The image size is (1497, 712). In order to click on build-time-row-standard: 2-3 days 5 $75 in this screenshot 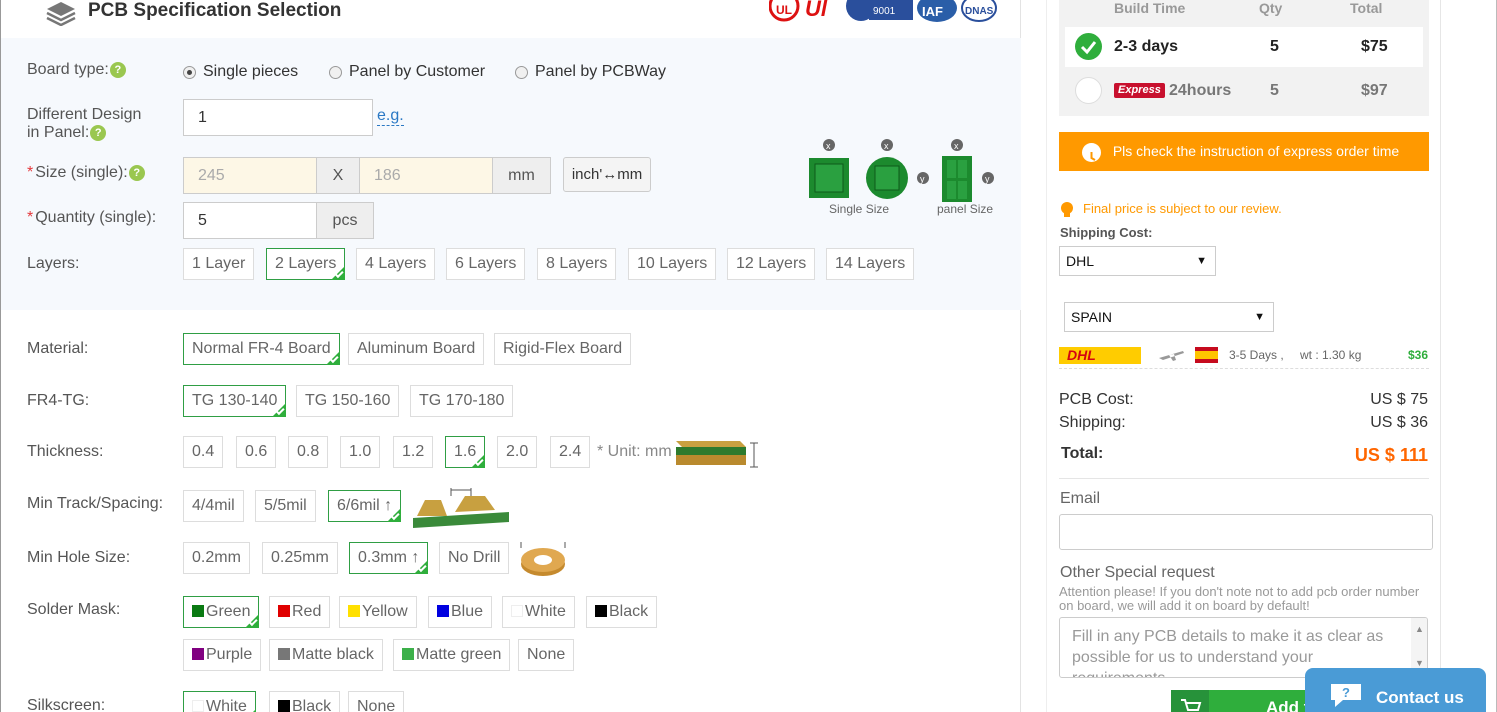, I will do `click(1244, 47)`.